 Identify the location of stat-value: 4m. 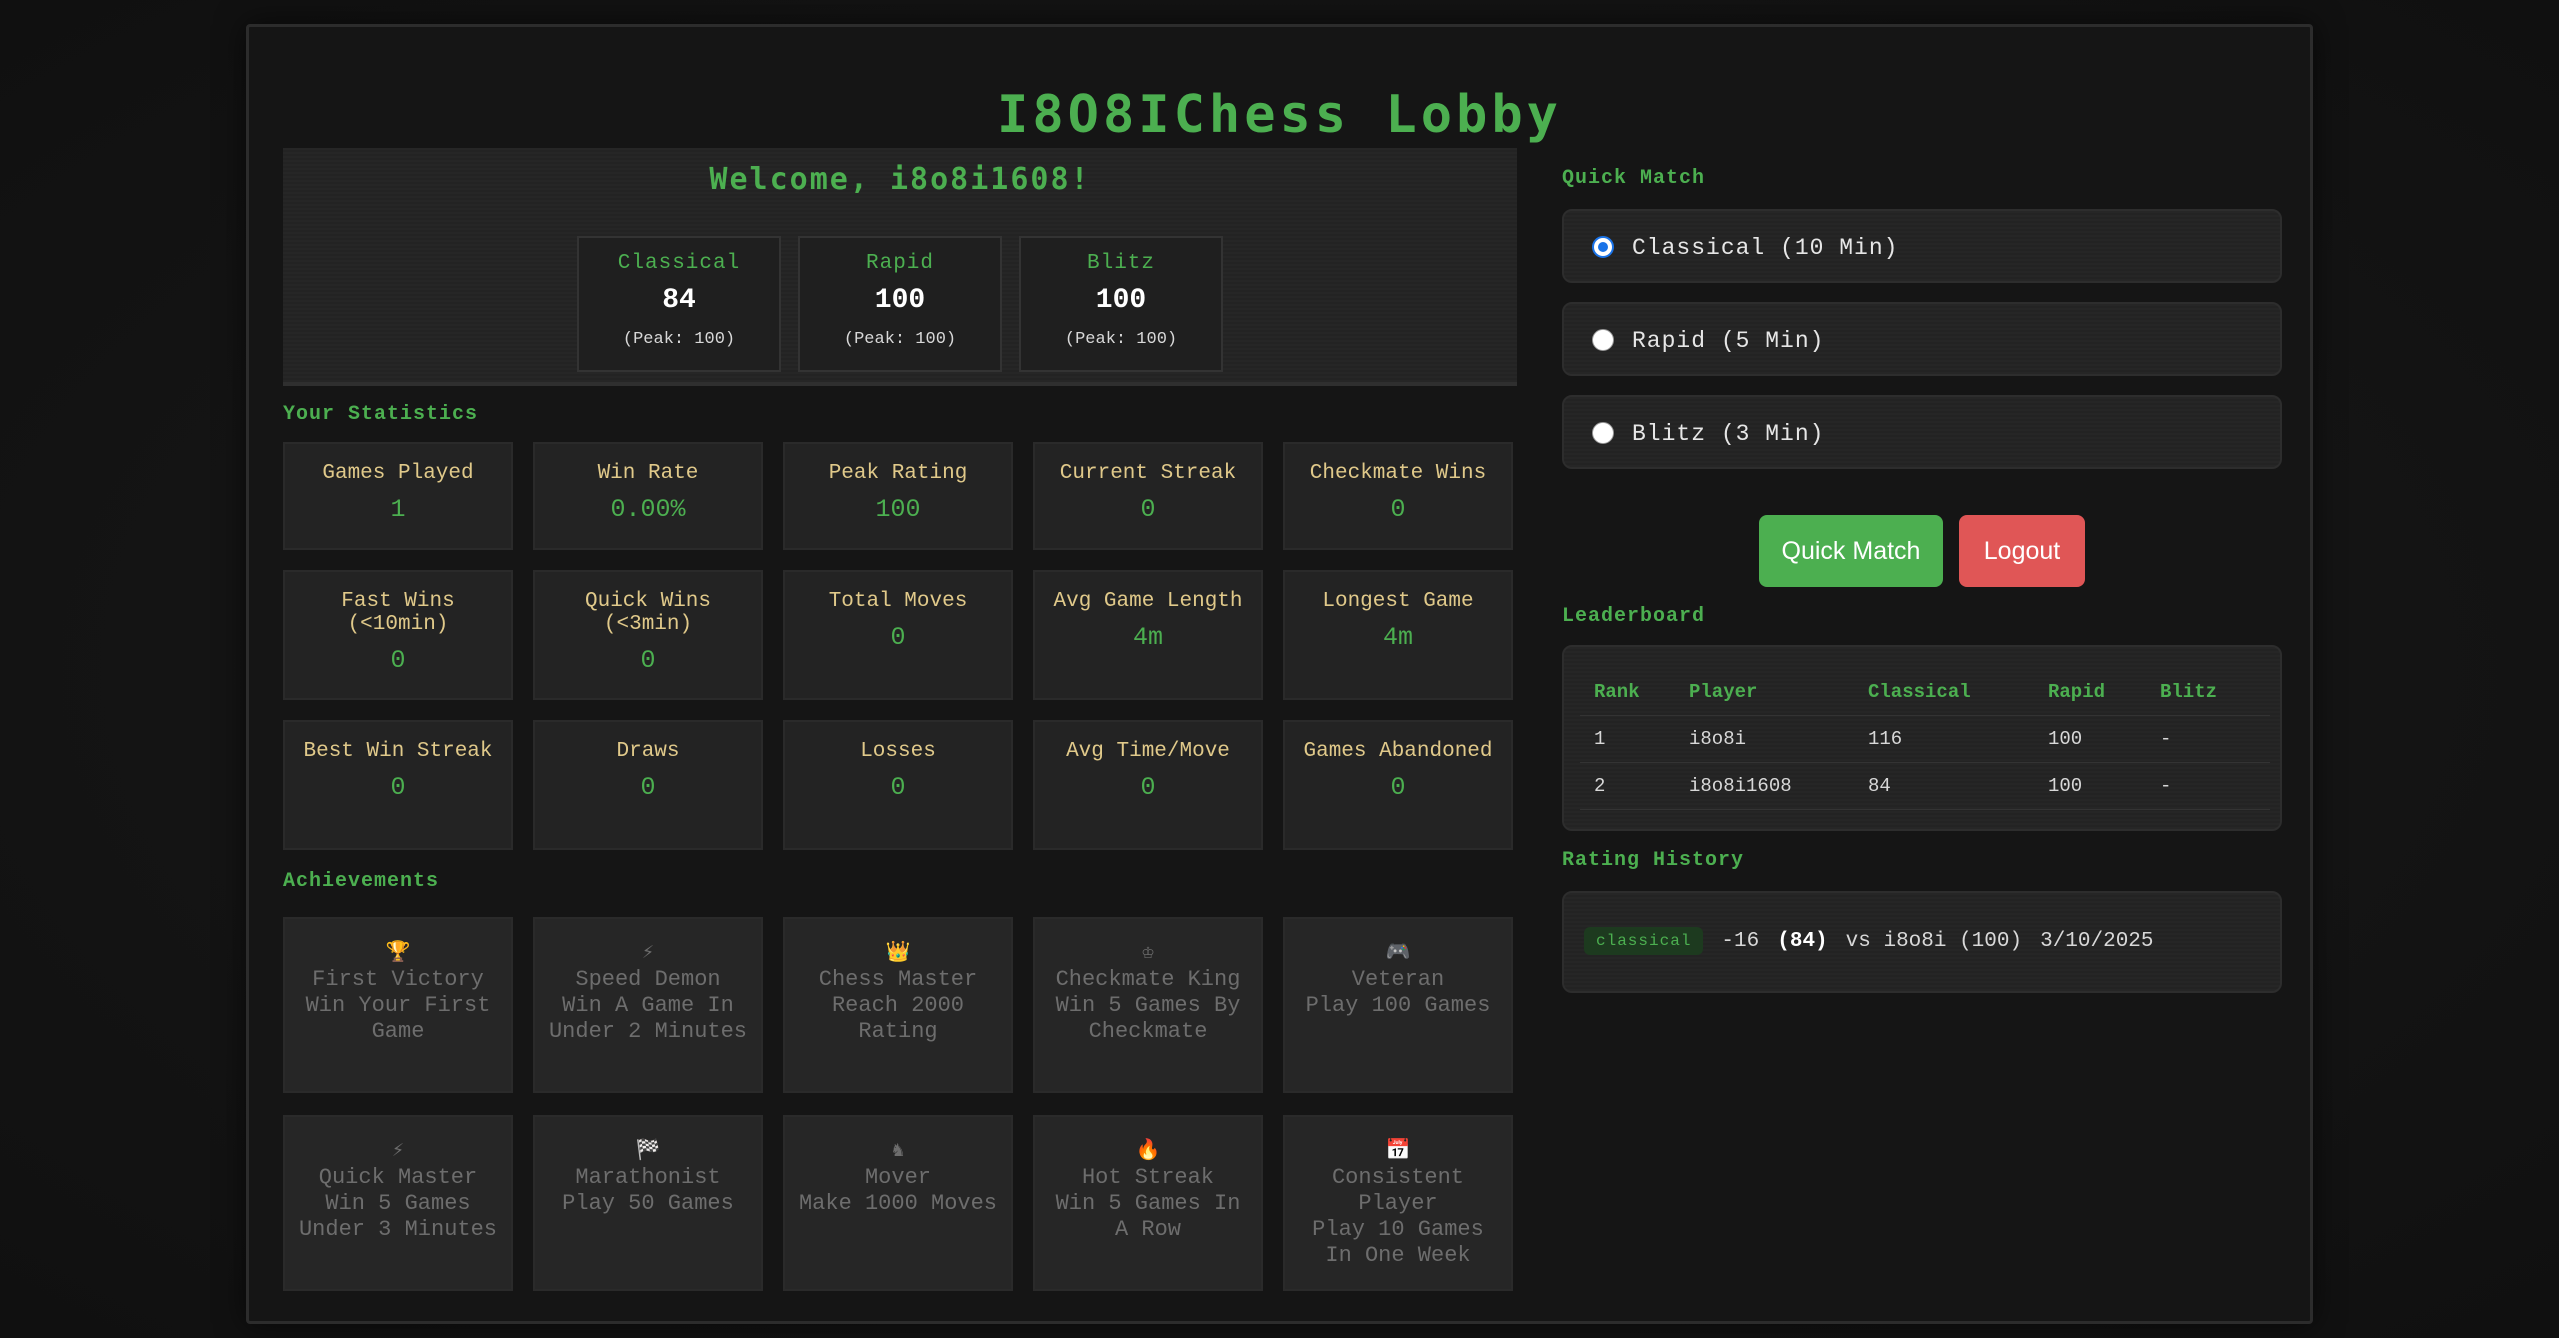
(1397, 637).